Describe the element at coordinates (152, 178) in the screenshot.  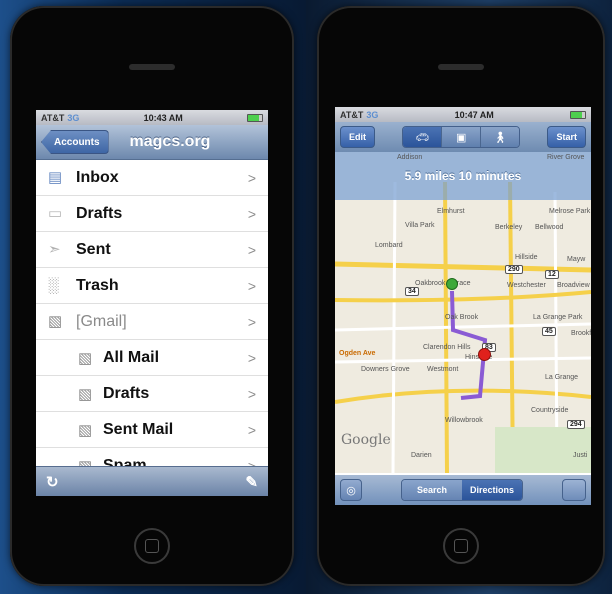
I see `mailbox-row: ▤ Inbox >` at that location.